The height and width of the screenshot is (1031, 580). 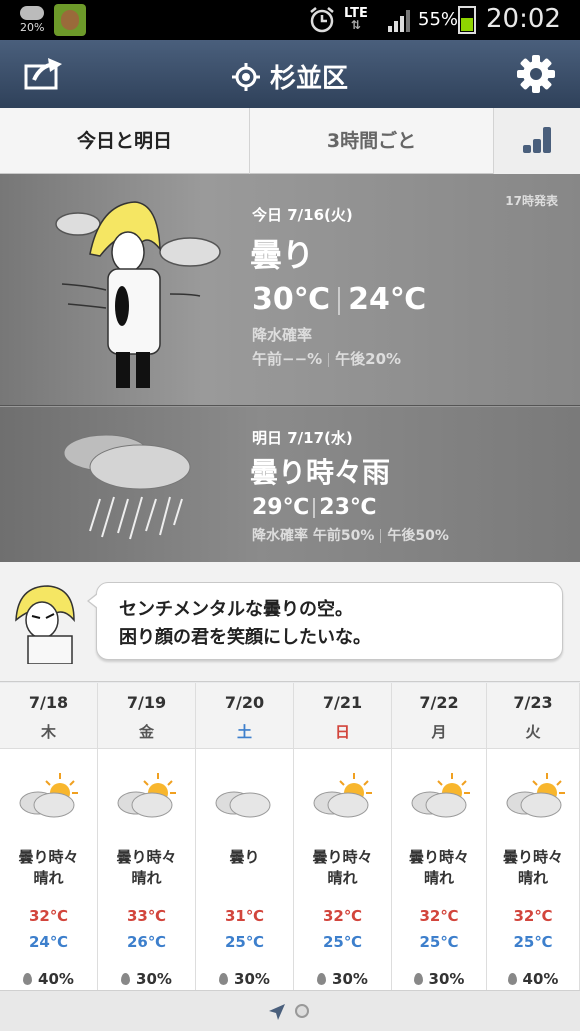 What do you see at coordinates (147, 836) in the screenshot?
I see `forecast-day: 7/19 金曇り時々 晴れ 33℃ 26℃ 30%` at bounding box center [147, 836].